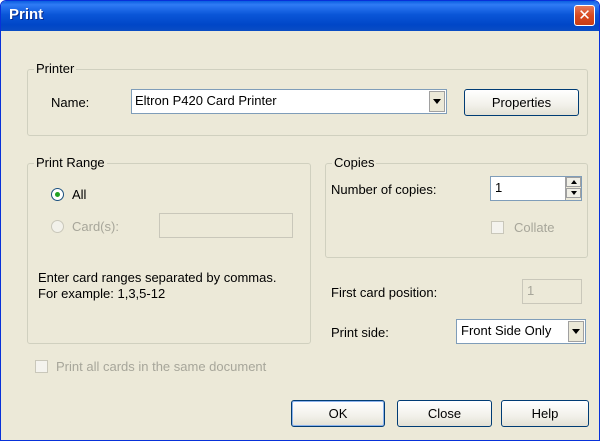 The width and height of the screenshot is (600, 441). Describe the element at coordinates (545, 413) in the screenshot. I see `help-button: Help` at that location.